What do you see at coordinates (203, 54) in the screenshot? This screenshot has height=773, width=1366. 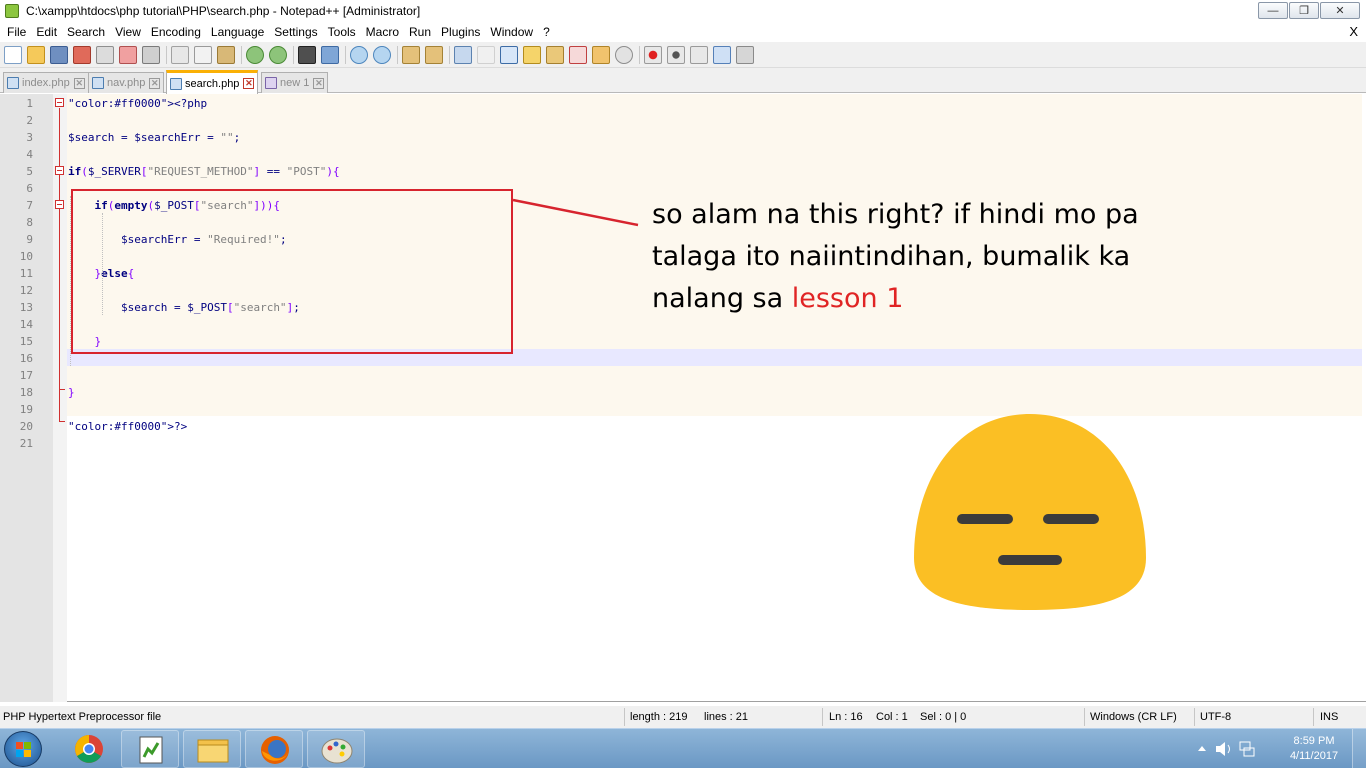 I see `copy-icon` at bounding box center [203, 54].